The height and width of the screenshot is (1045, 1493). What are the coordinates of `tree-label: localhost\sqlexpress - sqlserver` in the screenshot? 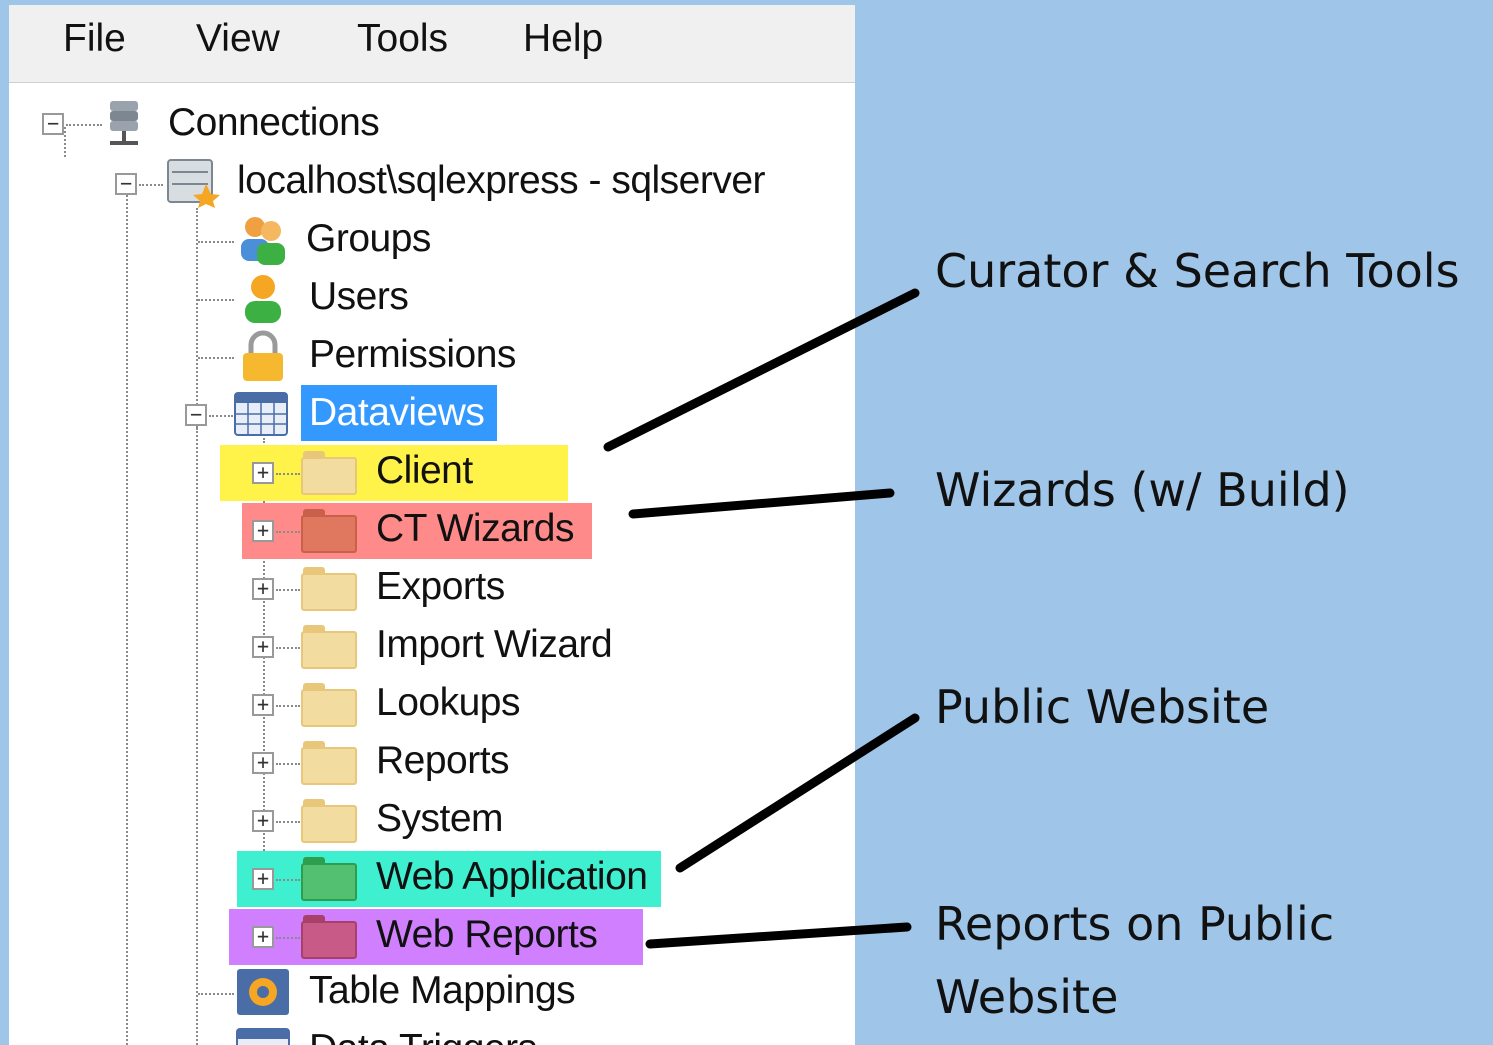 It's located at (501, 180).